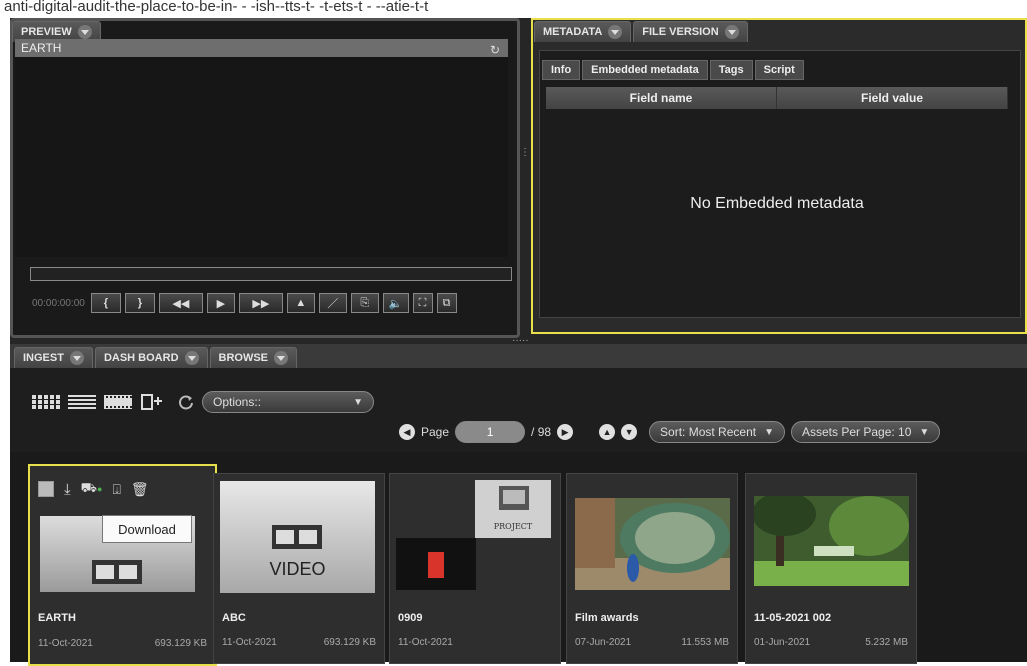 This screenshot has width=1027, height=666. I want to click on tab-file-version-label: FILE VERSION, so click(680, 32).